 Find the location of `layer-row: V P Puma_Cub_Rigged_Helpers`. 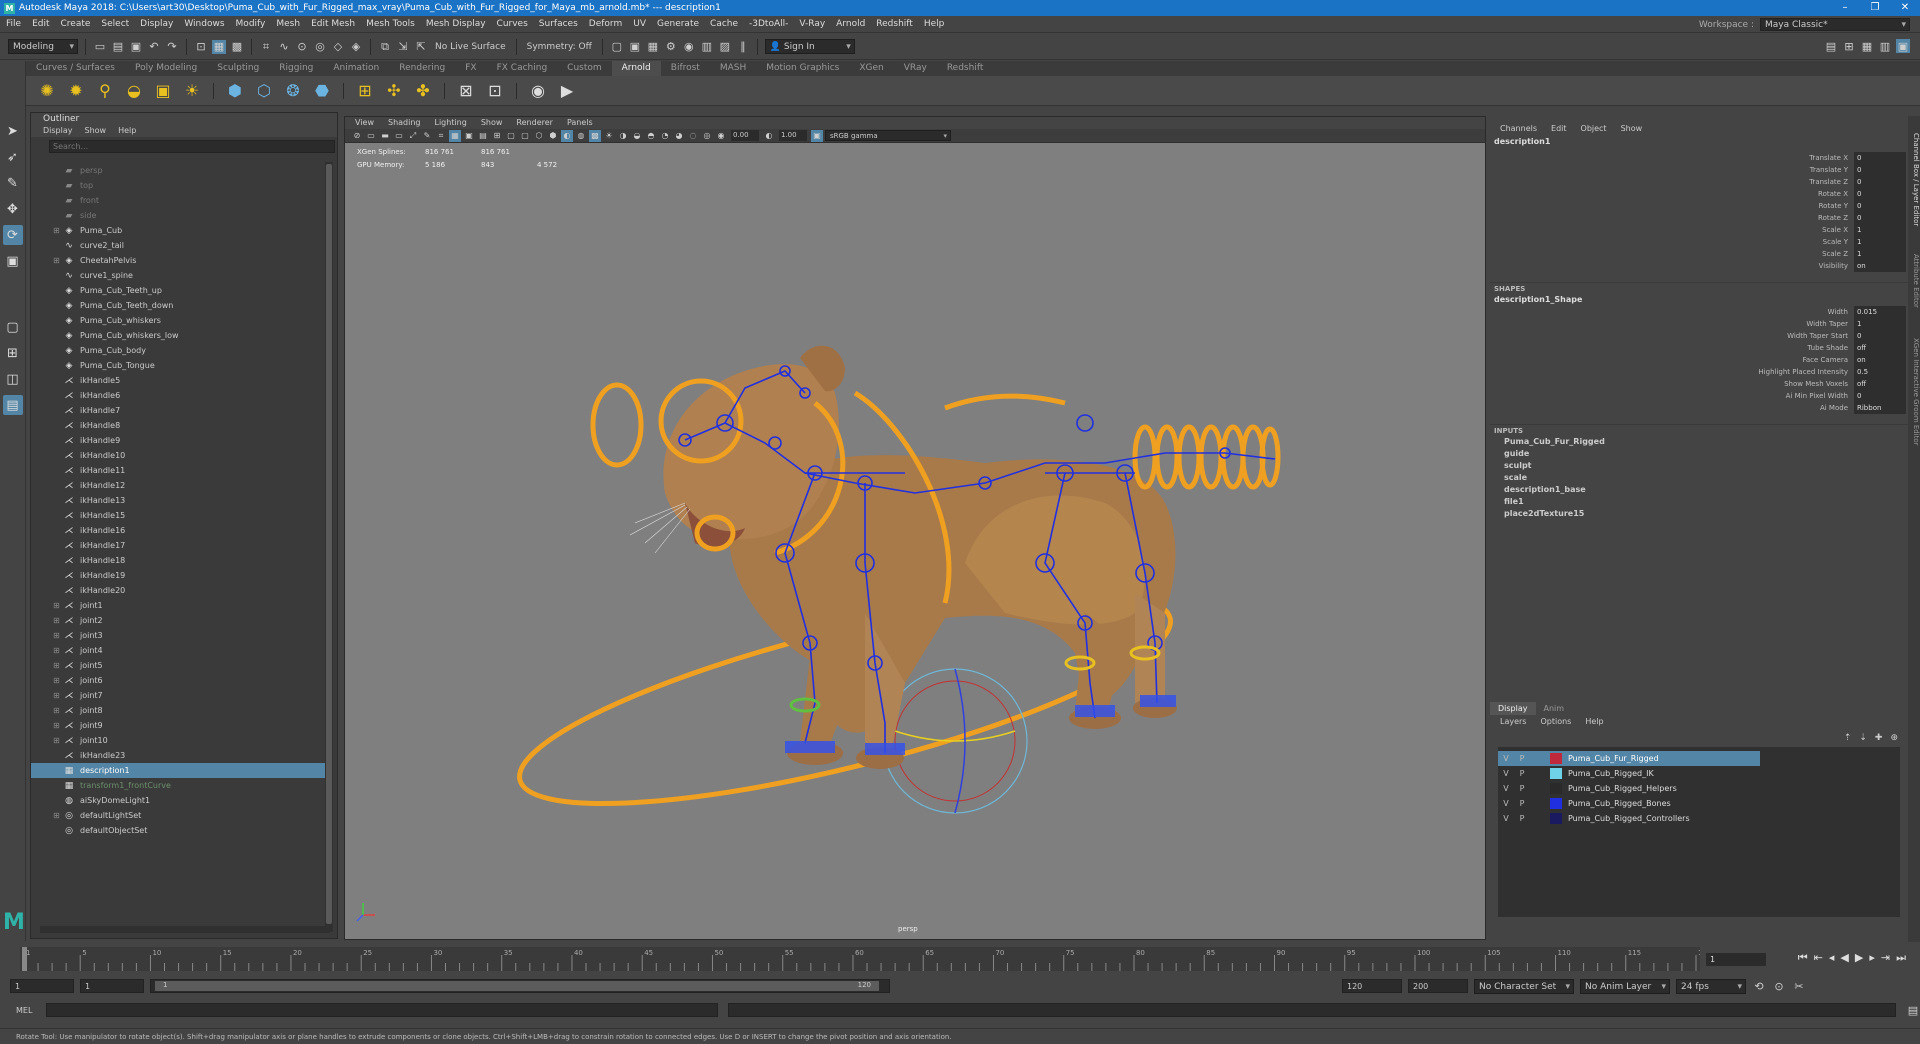

layer-row: V P Puma_Cub_Rigged_Helpers is located at coordinates (1629, 788).